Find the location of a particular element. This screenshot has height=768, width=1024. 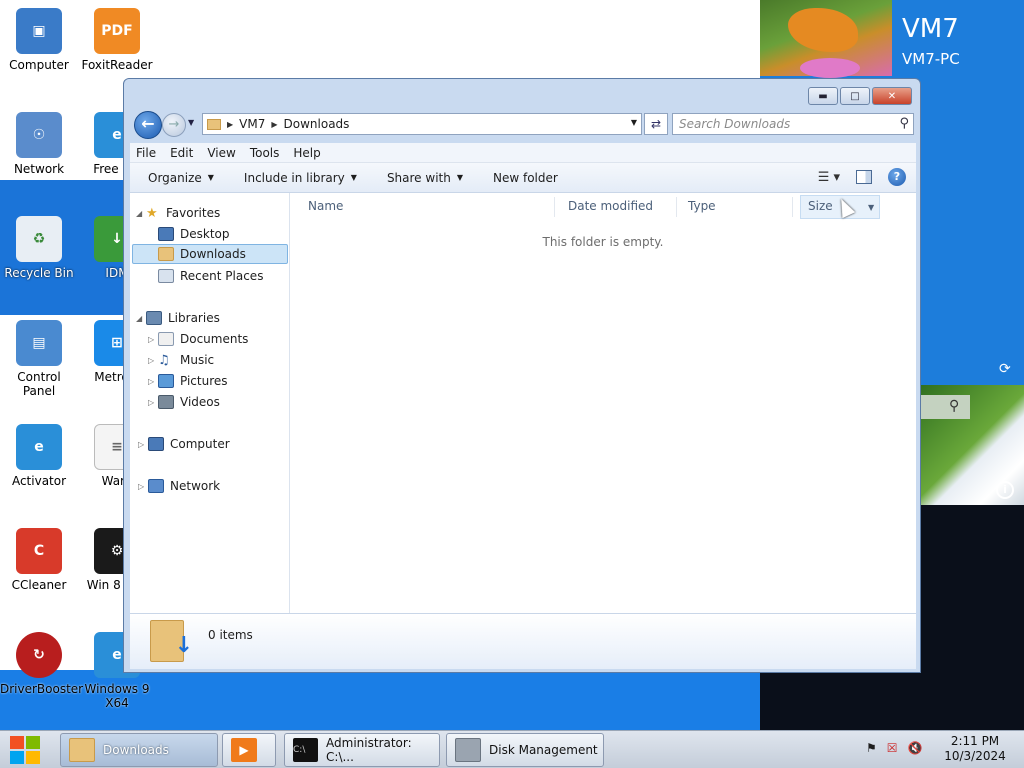

music-icon: ♫ is located at coordinates (164, 360).